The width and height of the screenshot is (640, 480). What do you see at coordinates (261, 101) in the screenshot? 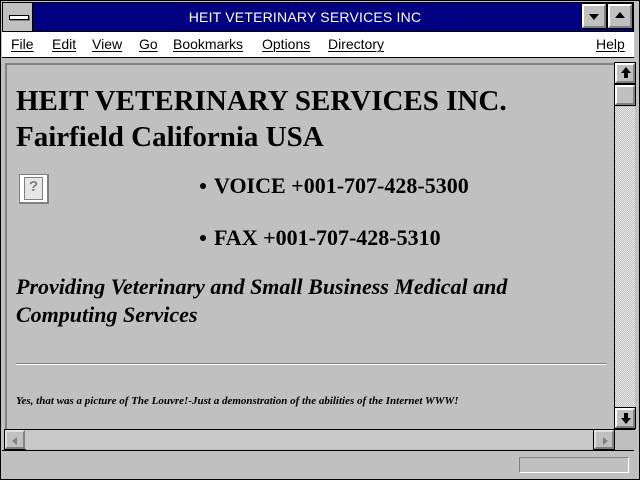
I see `heading-line-1: HEIT VETERINARY SERVICES INC.` at bounding box center [261, 101].